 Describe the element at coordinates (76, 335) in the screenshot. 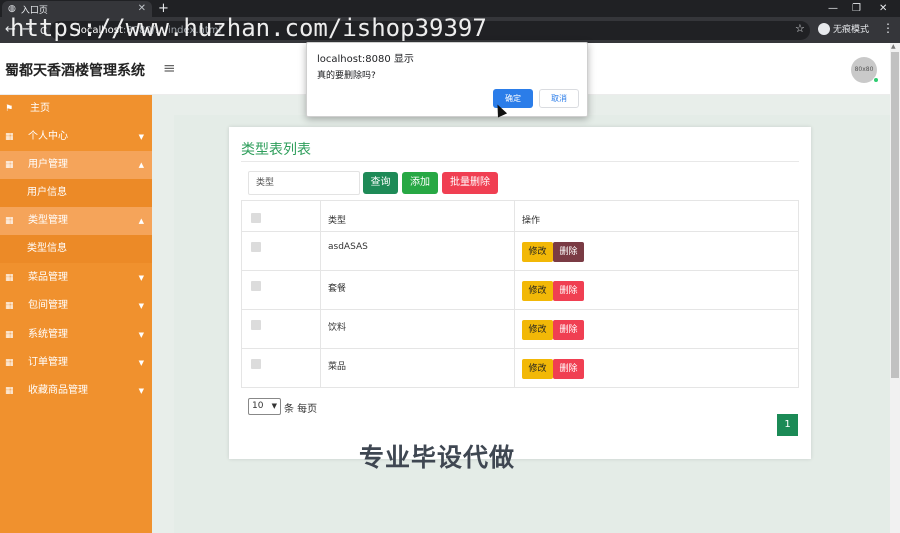

I see `sidebar-item-system: ▦ 系统管理 ▼` at that location.